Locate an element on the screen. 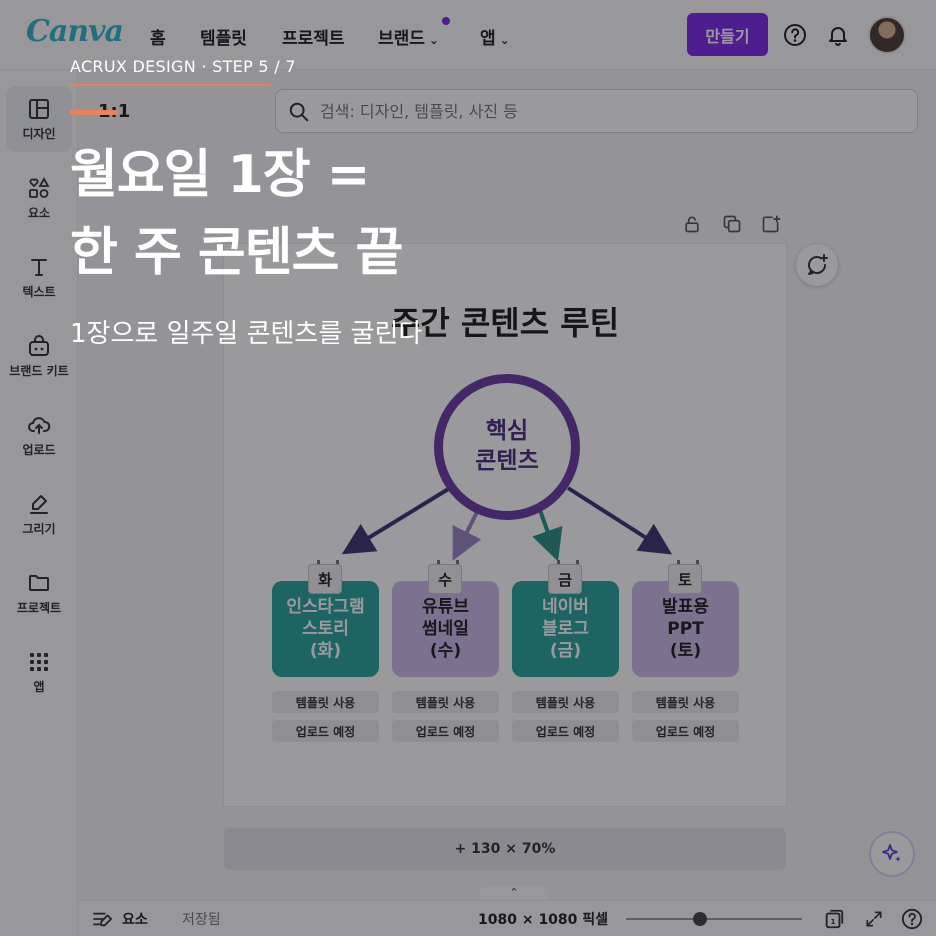  calendar-tab-sat: 토 is located at coordinates (685, 577).